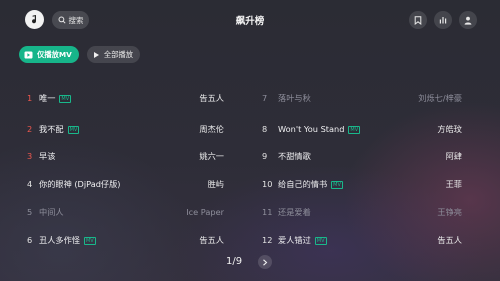  I want to click on next-page-button, so click(265, 262).